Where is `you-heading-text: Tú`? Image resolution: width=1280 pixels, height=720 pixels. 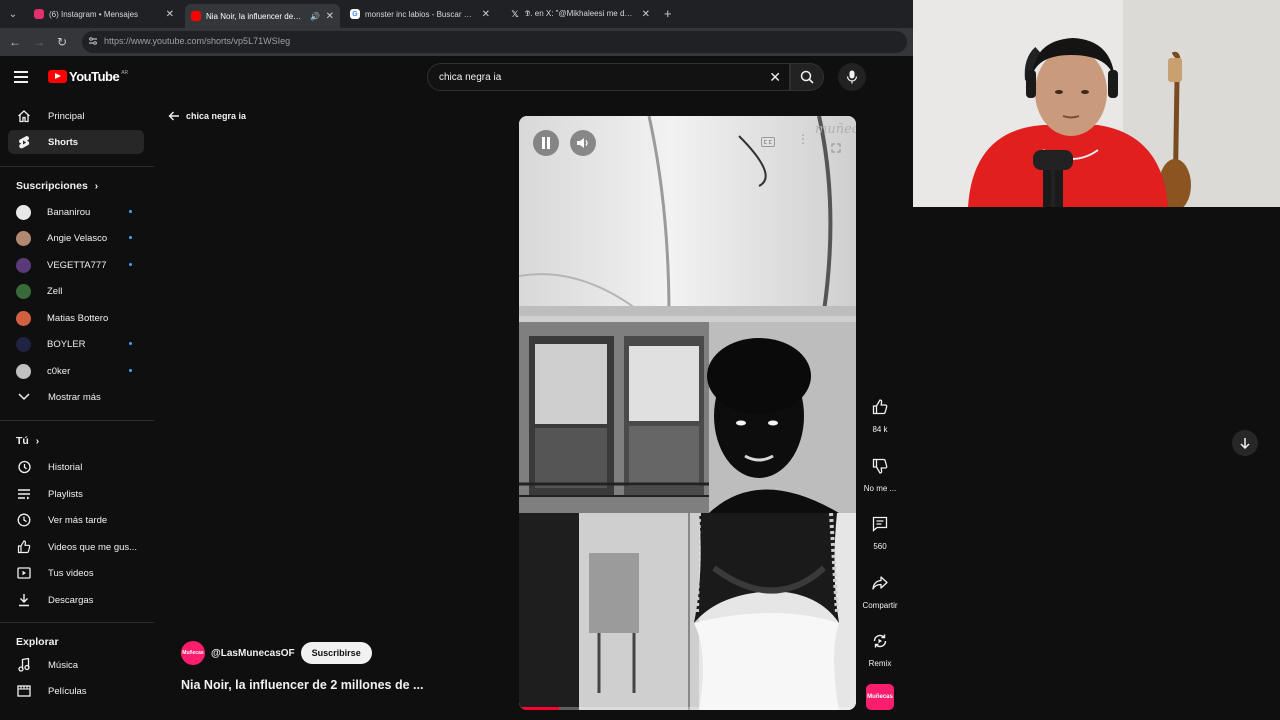 you-heading-text: Tú is located at coordinates (22, 441).